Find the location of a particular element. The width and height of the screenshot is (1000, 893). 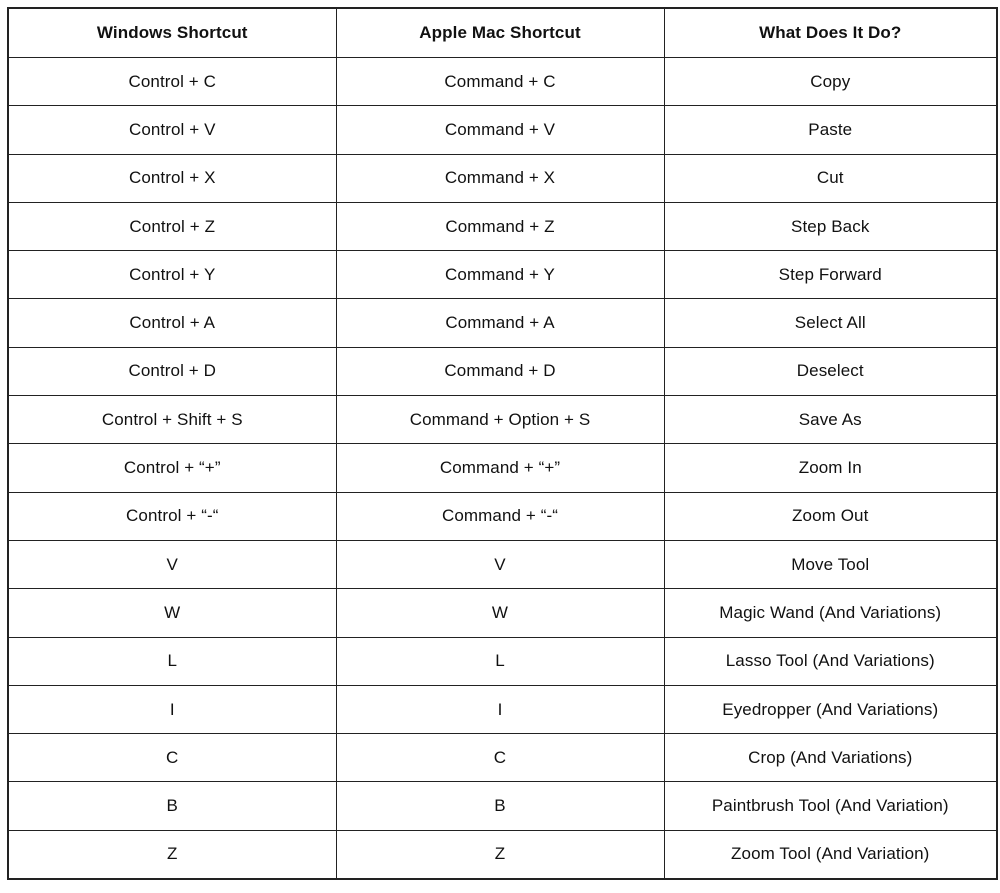

action-cell: Step Forward is located at coordinates (830, 275).